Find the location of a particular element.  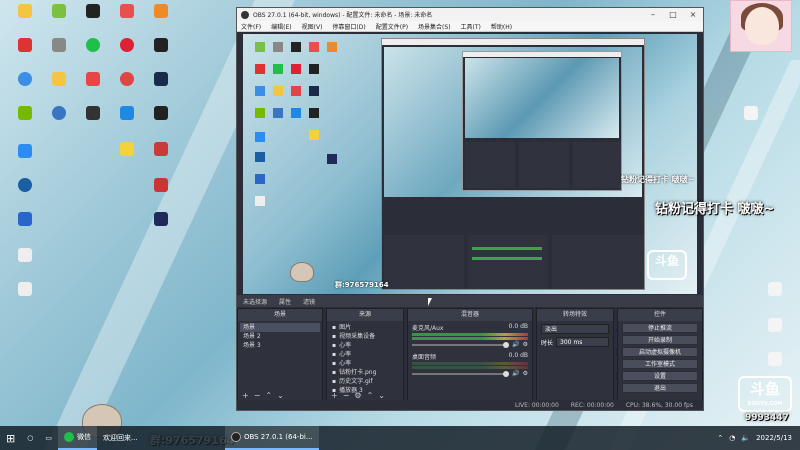

task-view-button: ▭ is located at coordinates (48, 438).